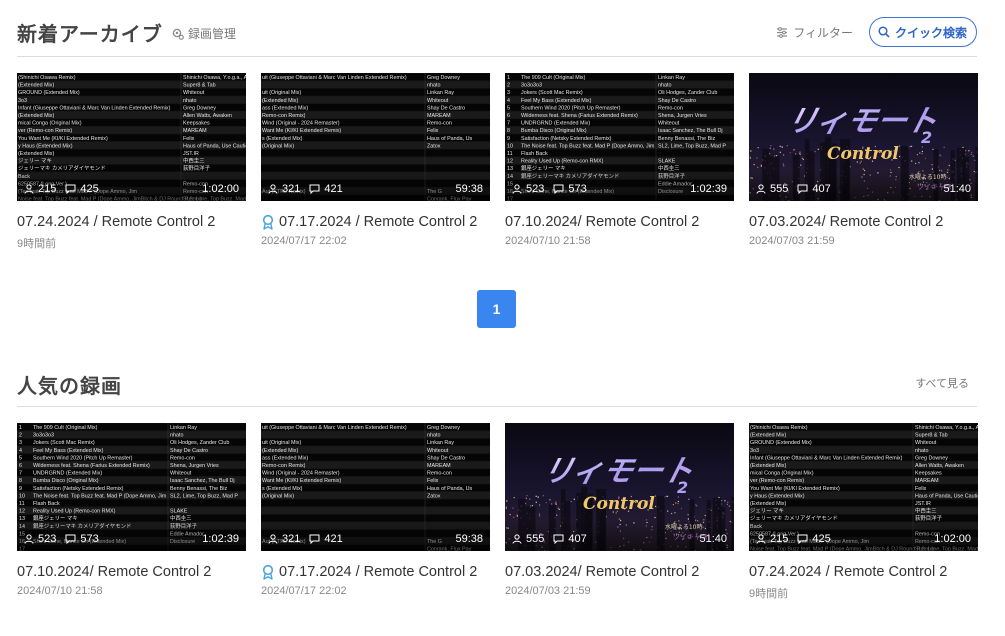 The width and height of the screenshot is (1005, 636). I want to click on tracklist-row-title: You Want Me (KI/KI Extended Remix), so click(795, 489).